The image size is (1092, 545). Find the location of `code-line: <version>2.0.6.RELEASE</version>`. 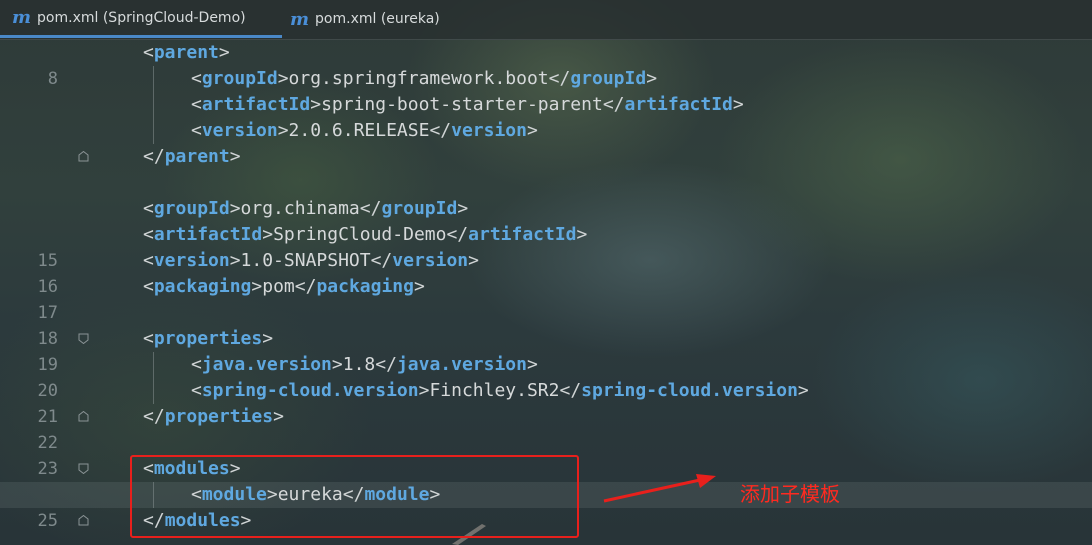

code-line: <version>2.0.6.RELEASE</version> is located at coordinates (364, 131).